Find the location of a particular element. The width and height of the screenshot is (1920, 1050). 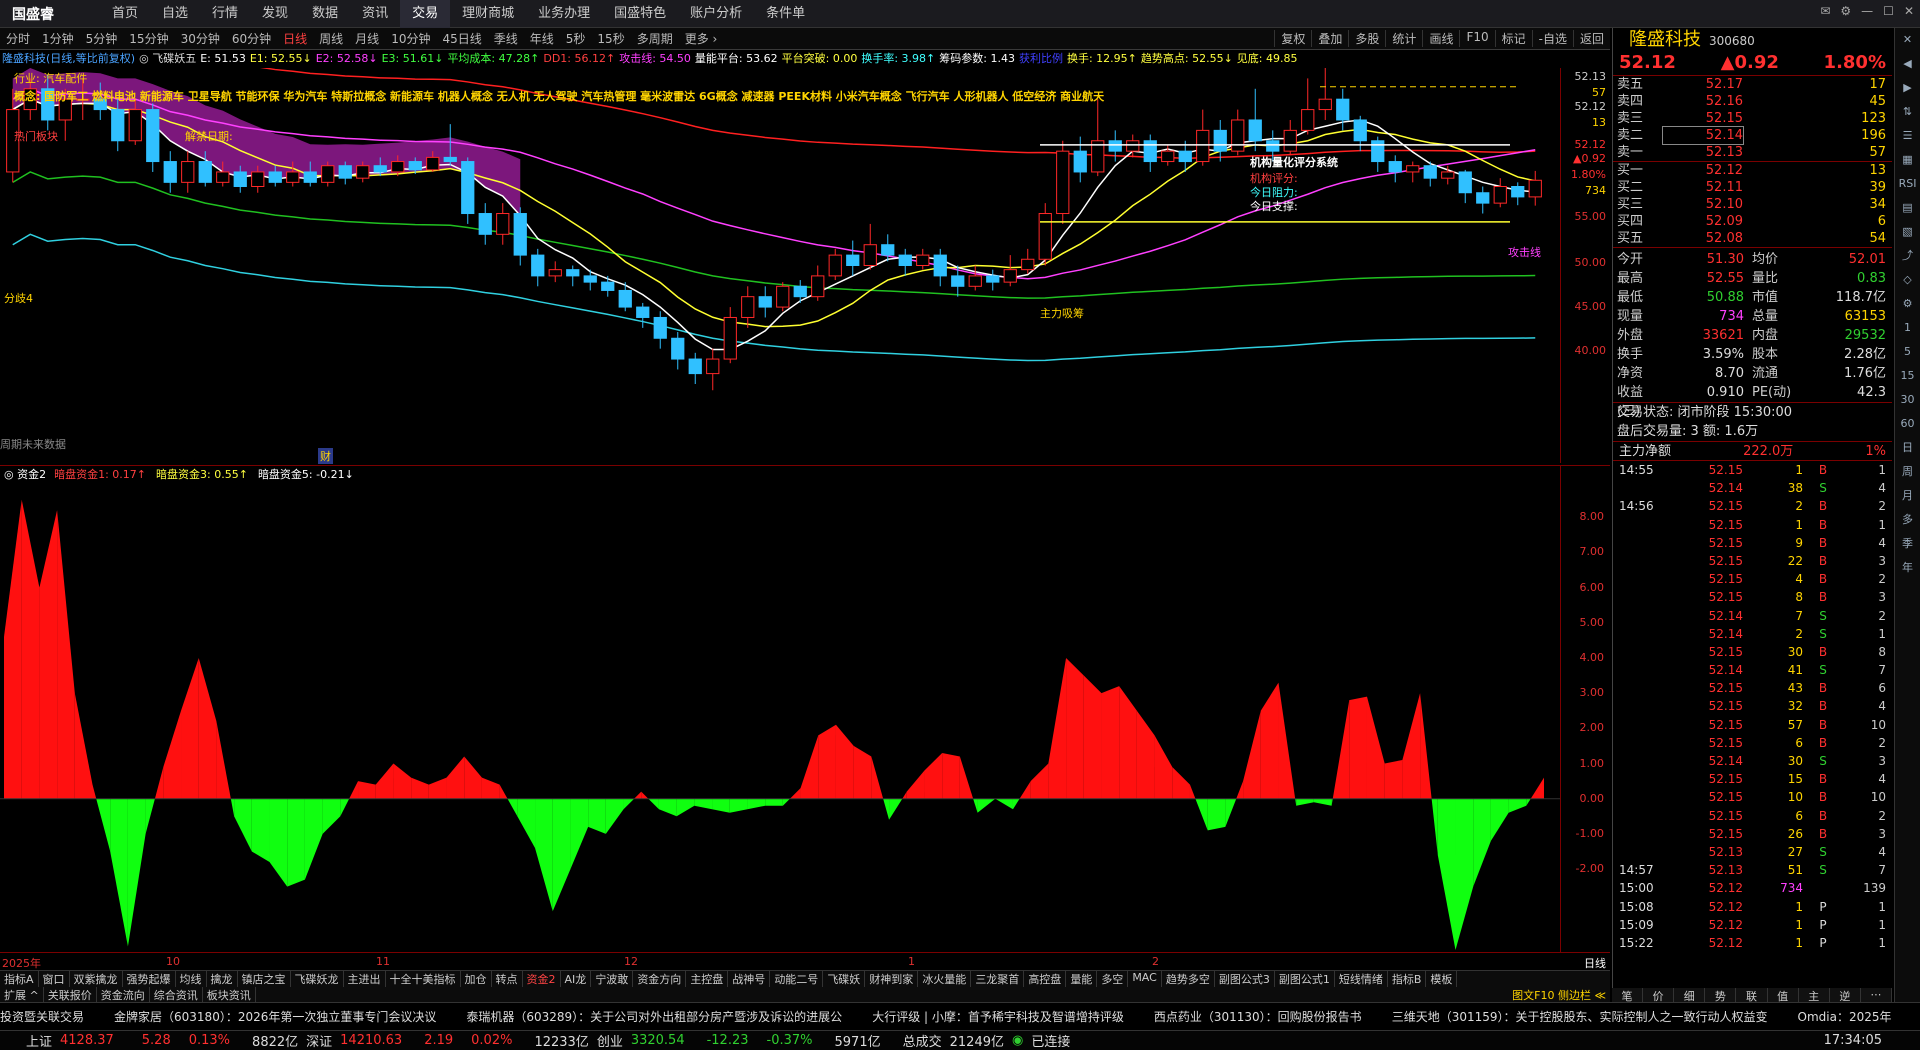

side-tool-icon: ✕ is located at coordinates (1907, 40).